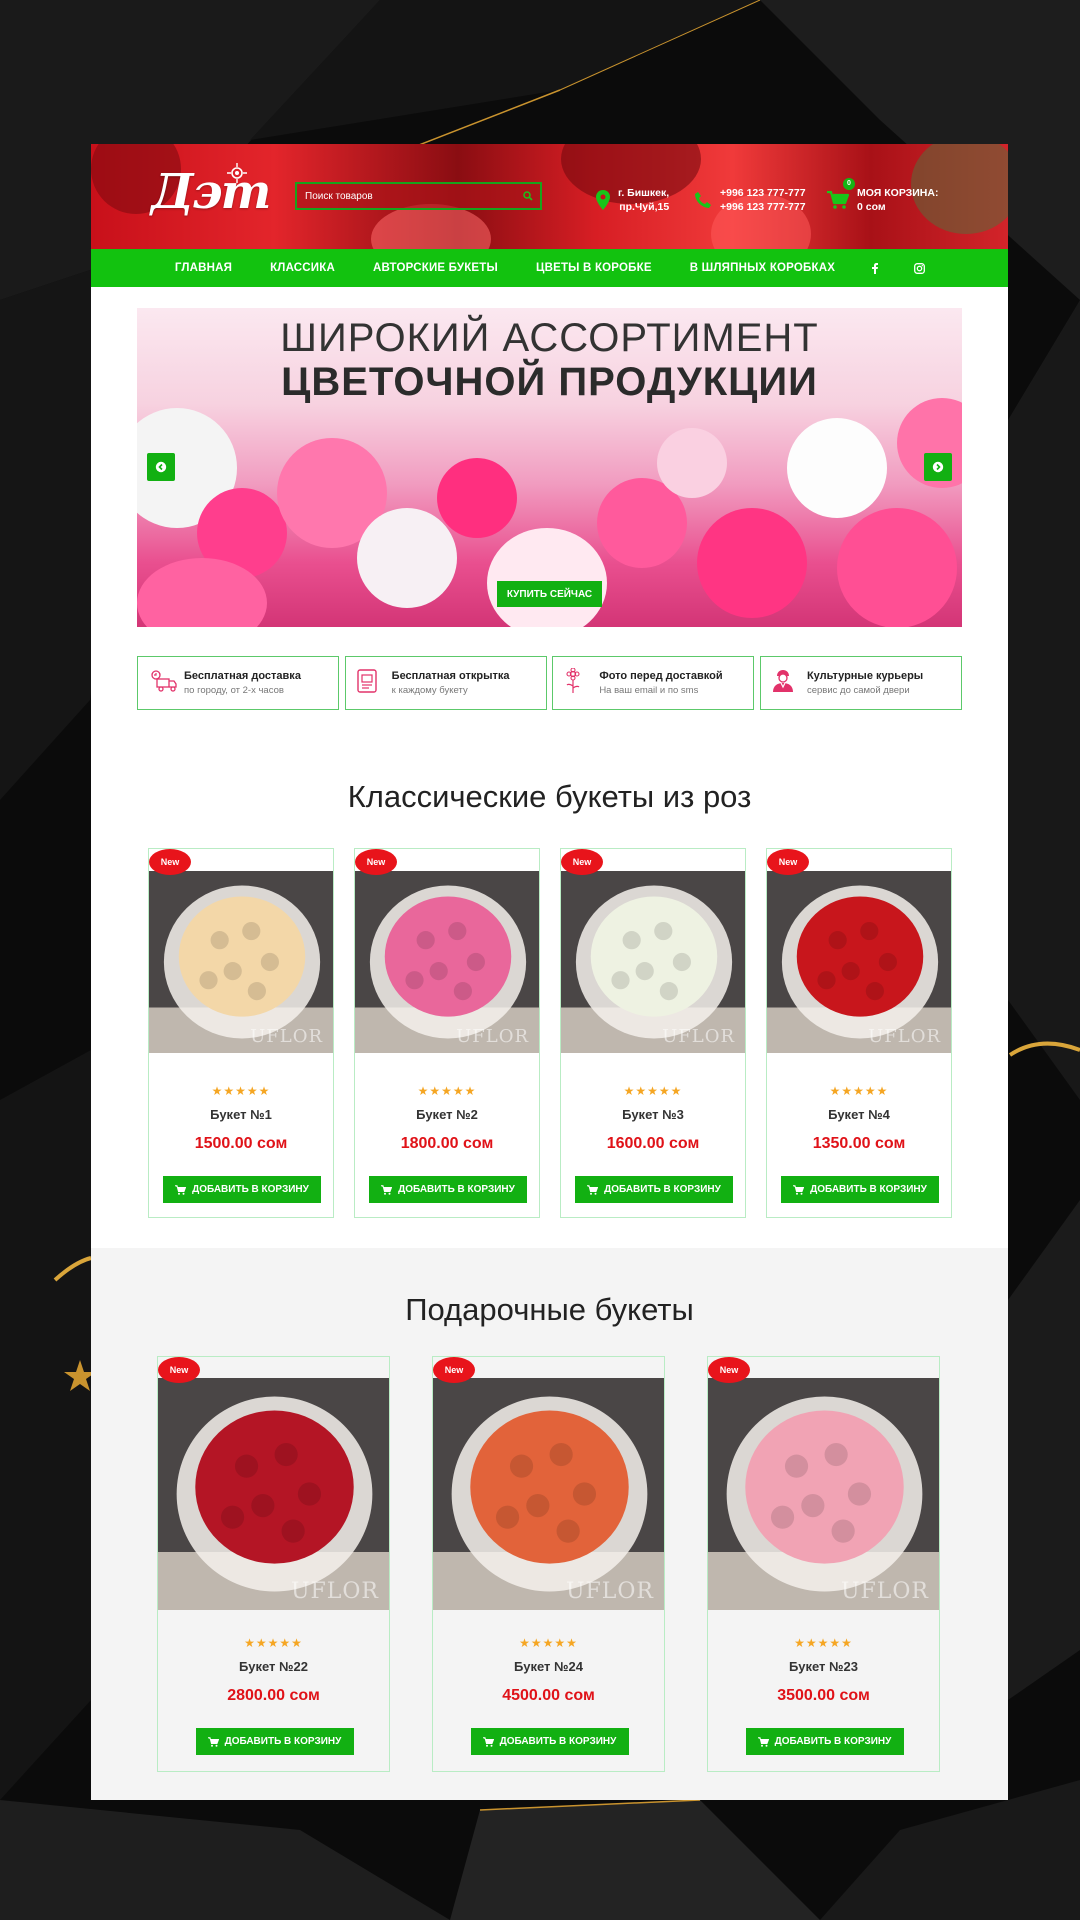 The height and width of the screenshot is (1920, 1080). Describe the element at coordinates (858, 690) in the screenshot. I see `feature-subtitle: сервис до самой двери` at that location.